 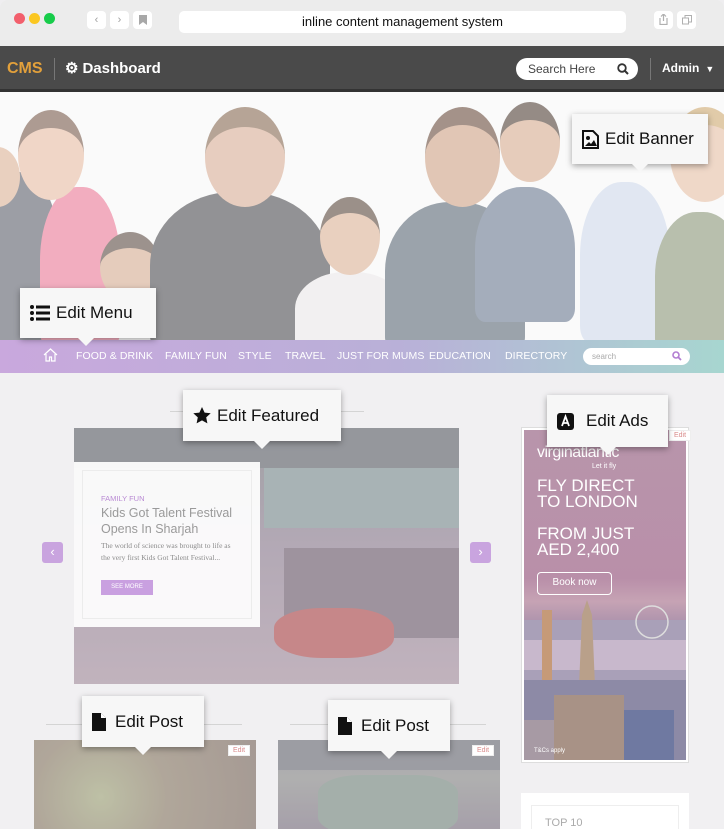 I want to click on edit-featured-label: Edit Featured, so click(x=268, y=415).